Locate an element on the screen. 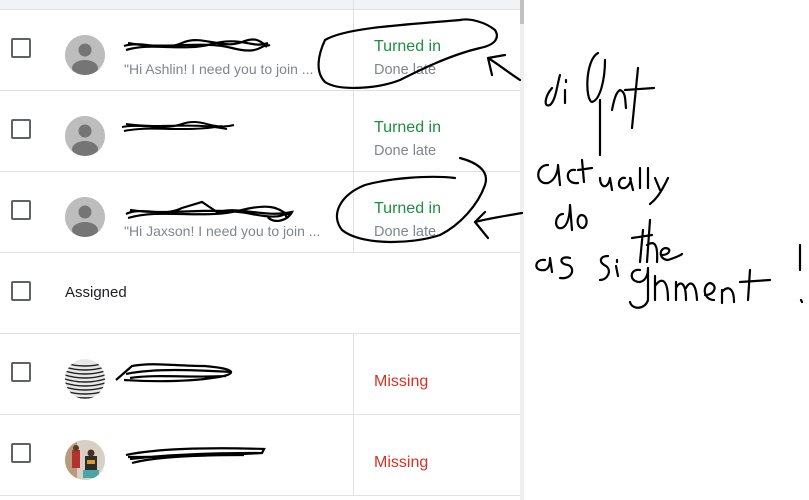  handwriting-the is located at coordinates (657, 241).